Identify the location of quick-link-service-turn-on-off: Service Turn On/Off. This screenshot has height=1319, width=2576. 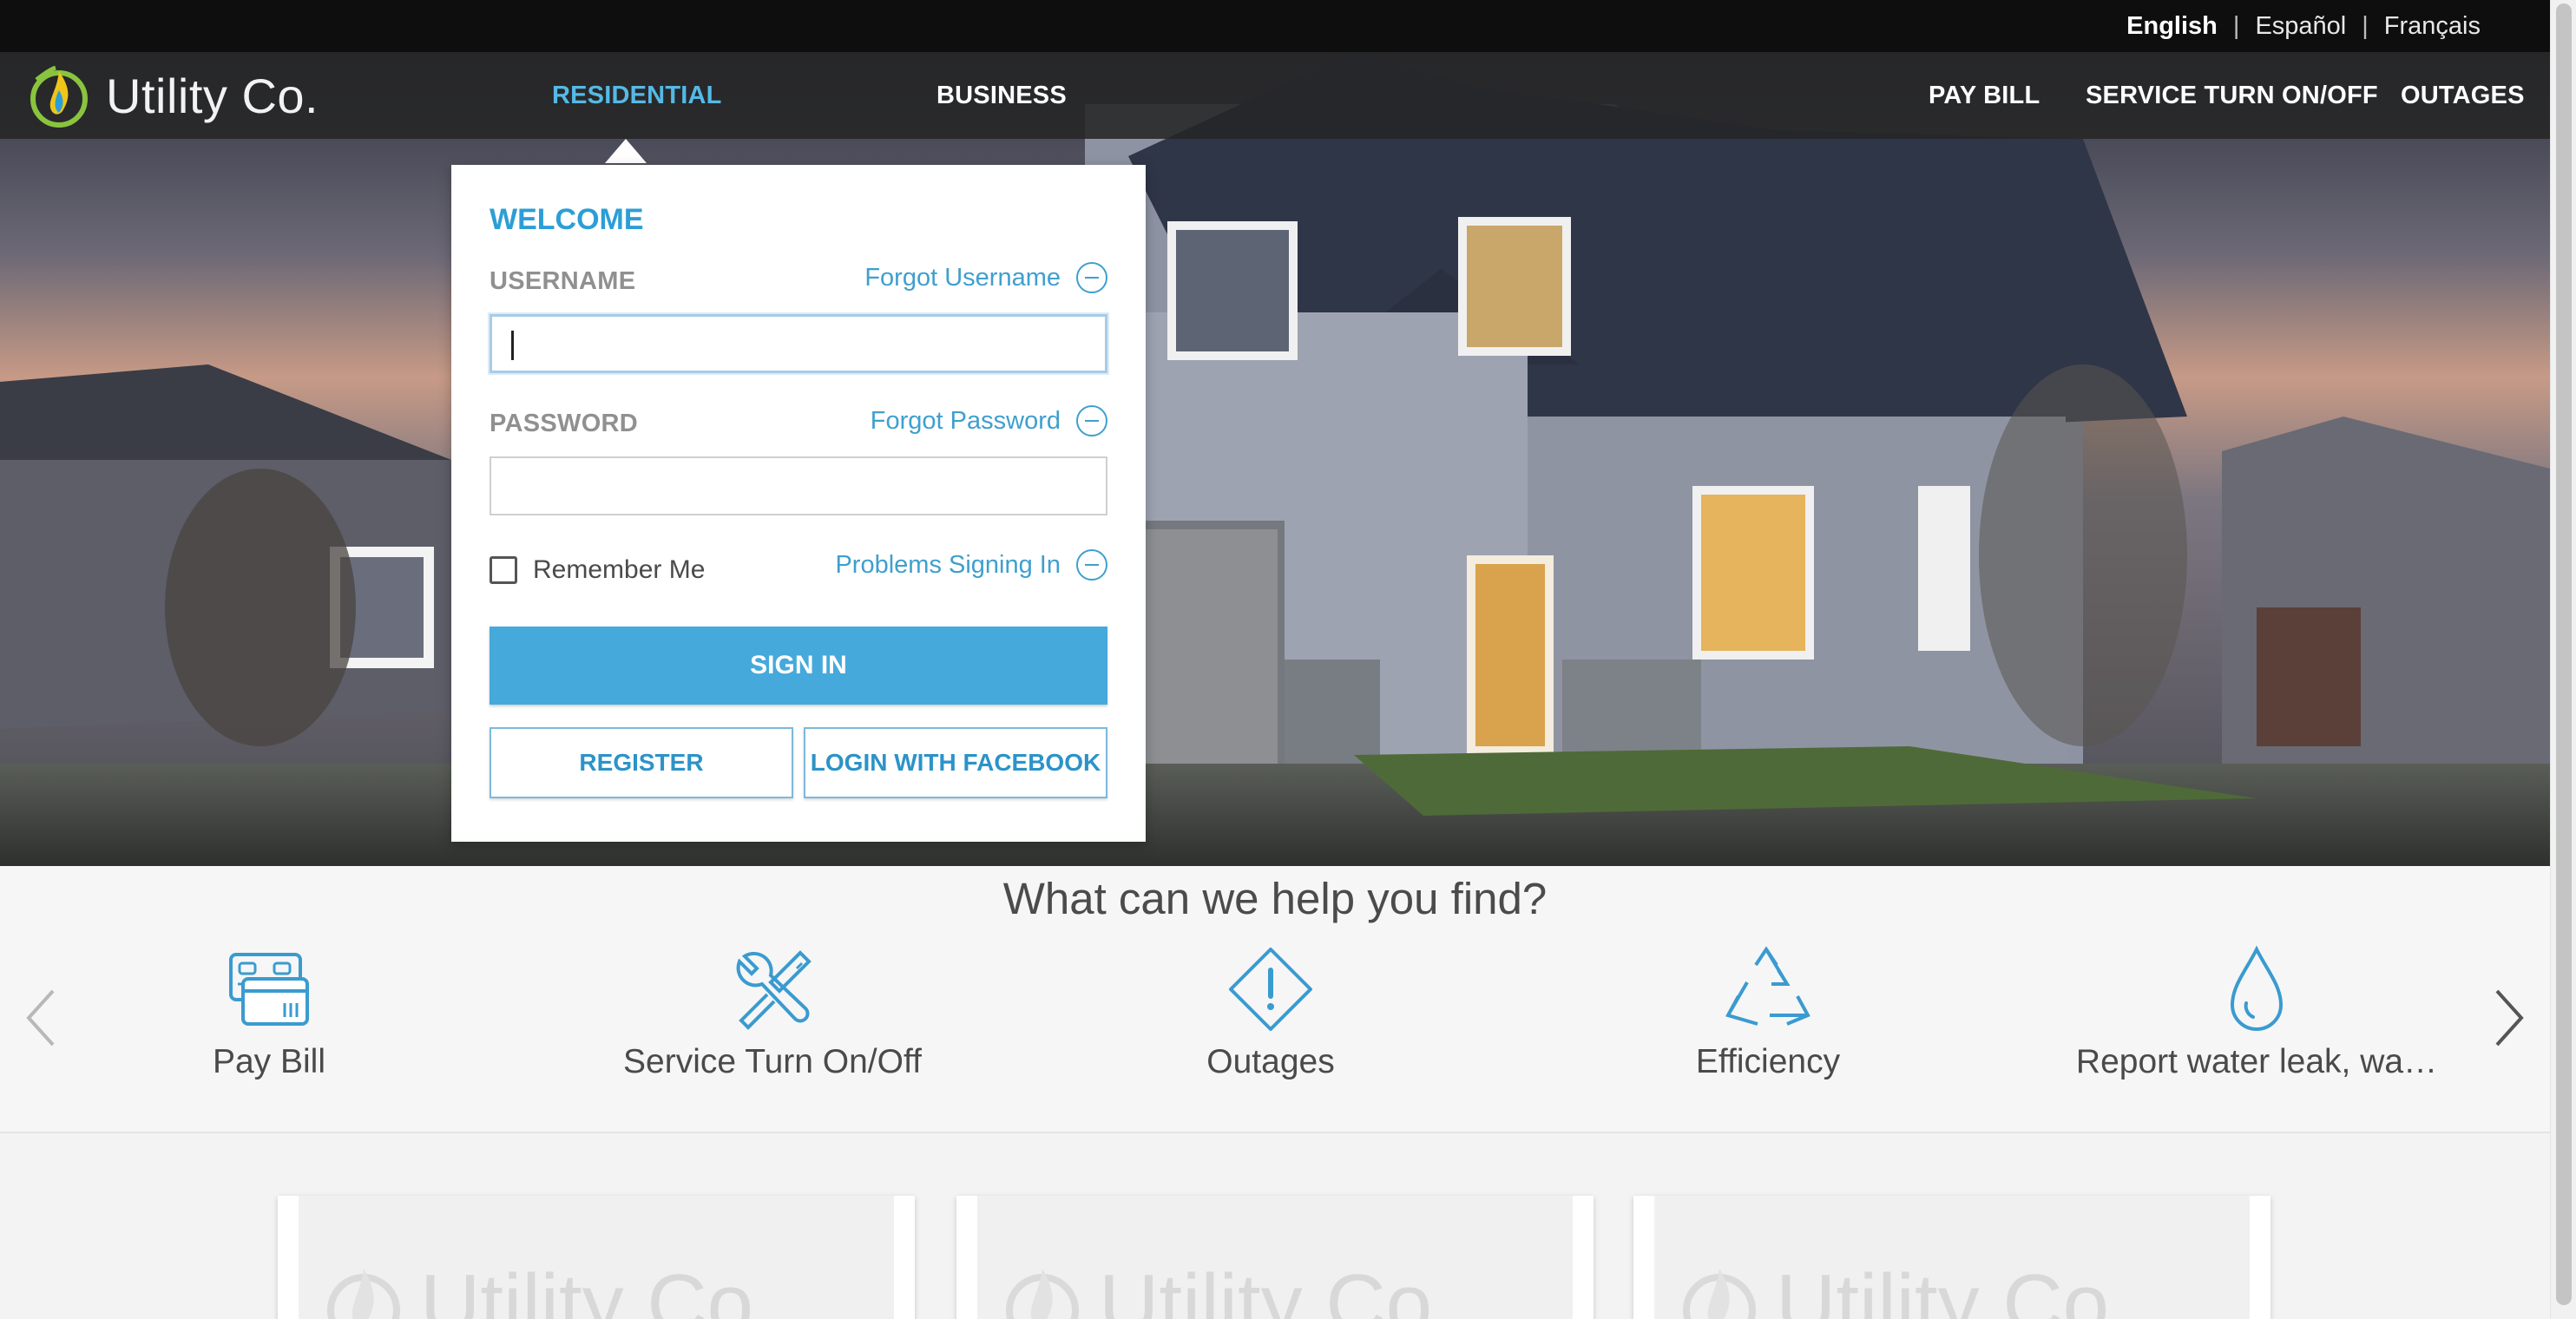
(773, 1012).